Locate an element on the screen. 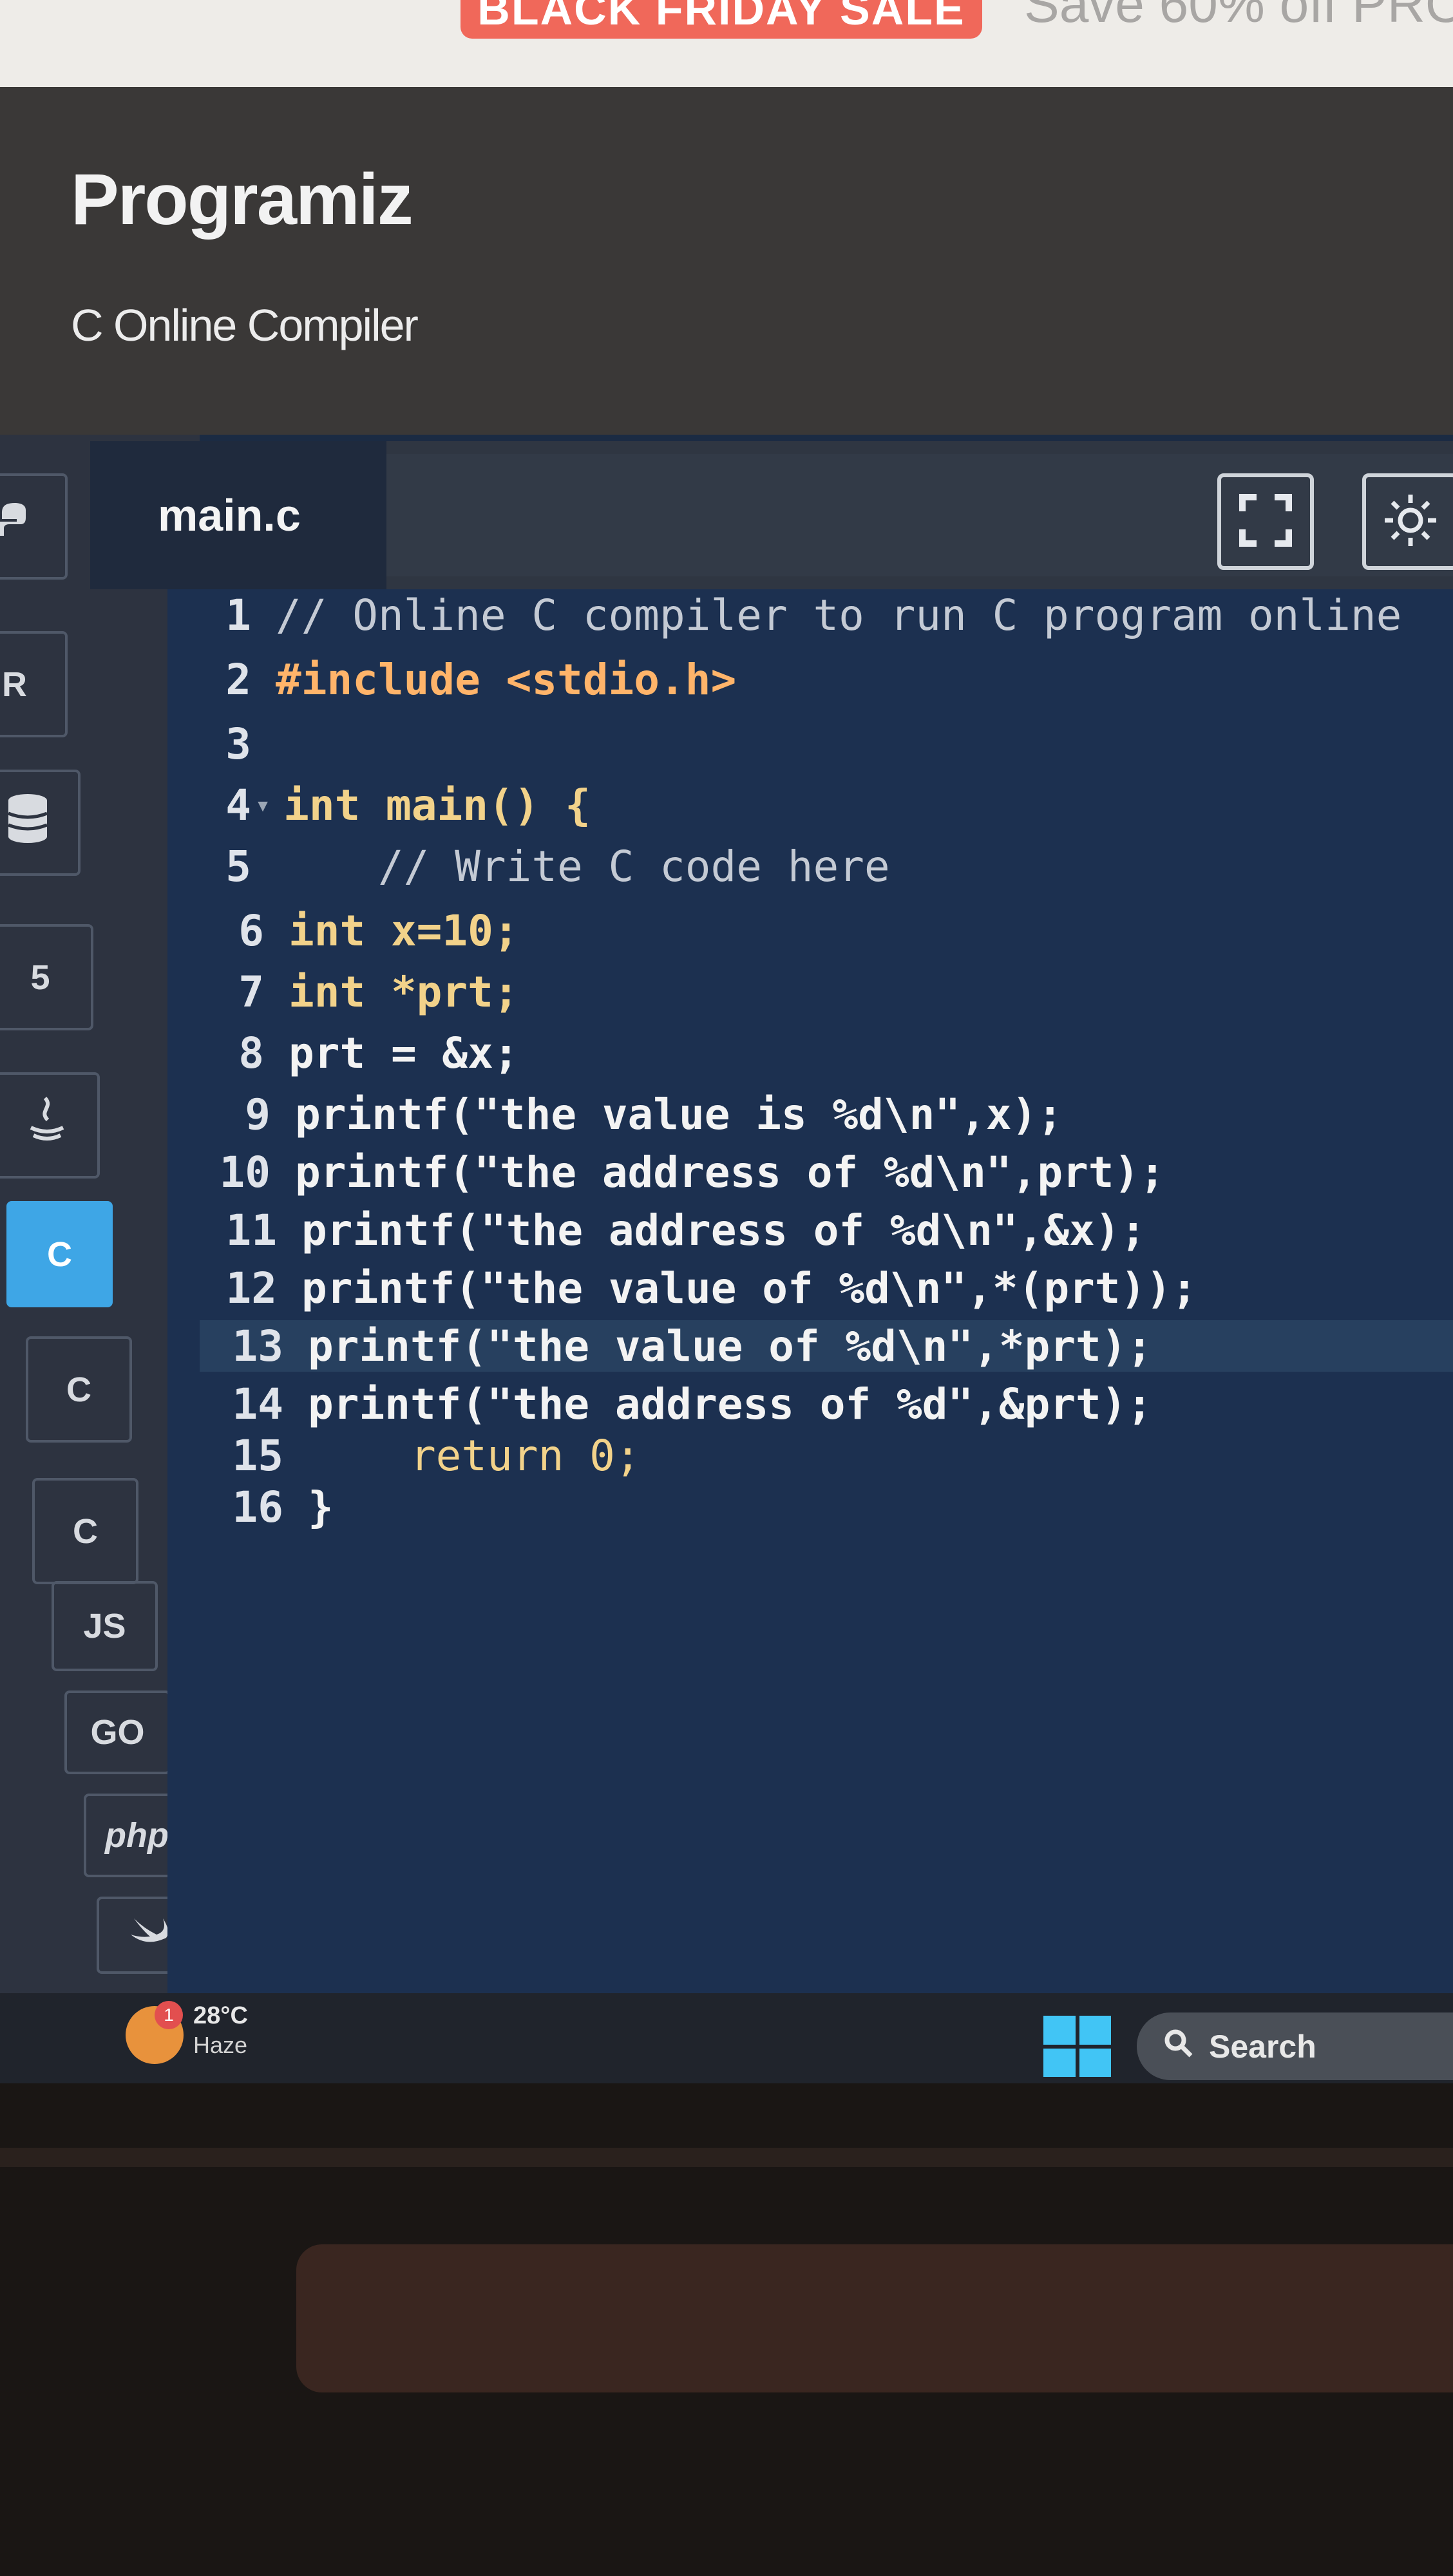 Image resolution: width=1453 pixels, height=2576 pixels. search-label: Search is located at coordinates (1262, 2047).